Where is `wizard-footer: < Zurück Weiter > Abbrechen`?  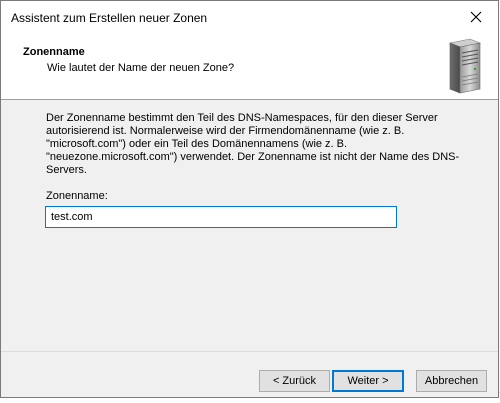
wizard-footer: < Zurück Weiter > Abbrechen is located at coordinates (249, 374).